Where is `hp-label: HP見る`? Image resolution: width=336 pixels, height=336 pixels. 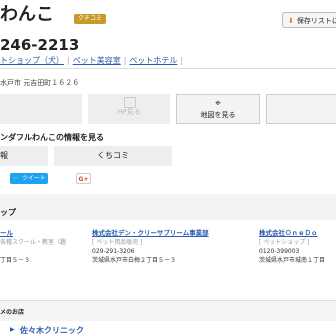
hp-label: HP見る is located at coordinates (129, 112).